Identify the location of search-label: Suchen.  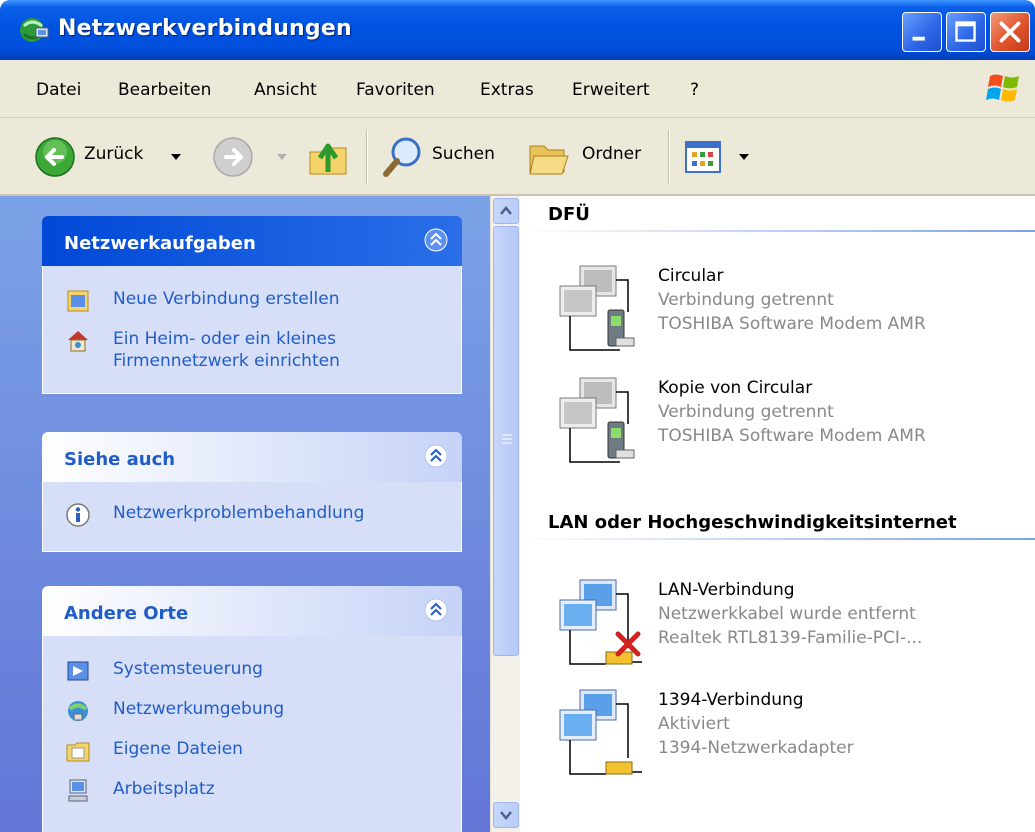
(463, 154).